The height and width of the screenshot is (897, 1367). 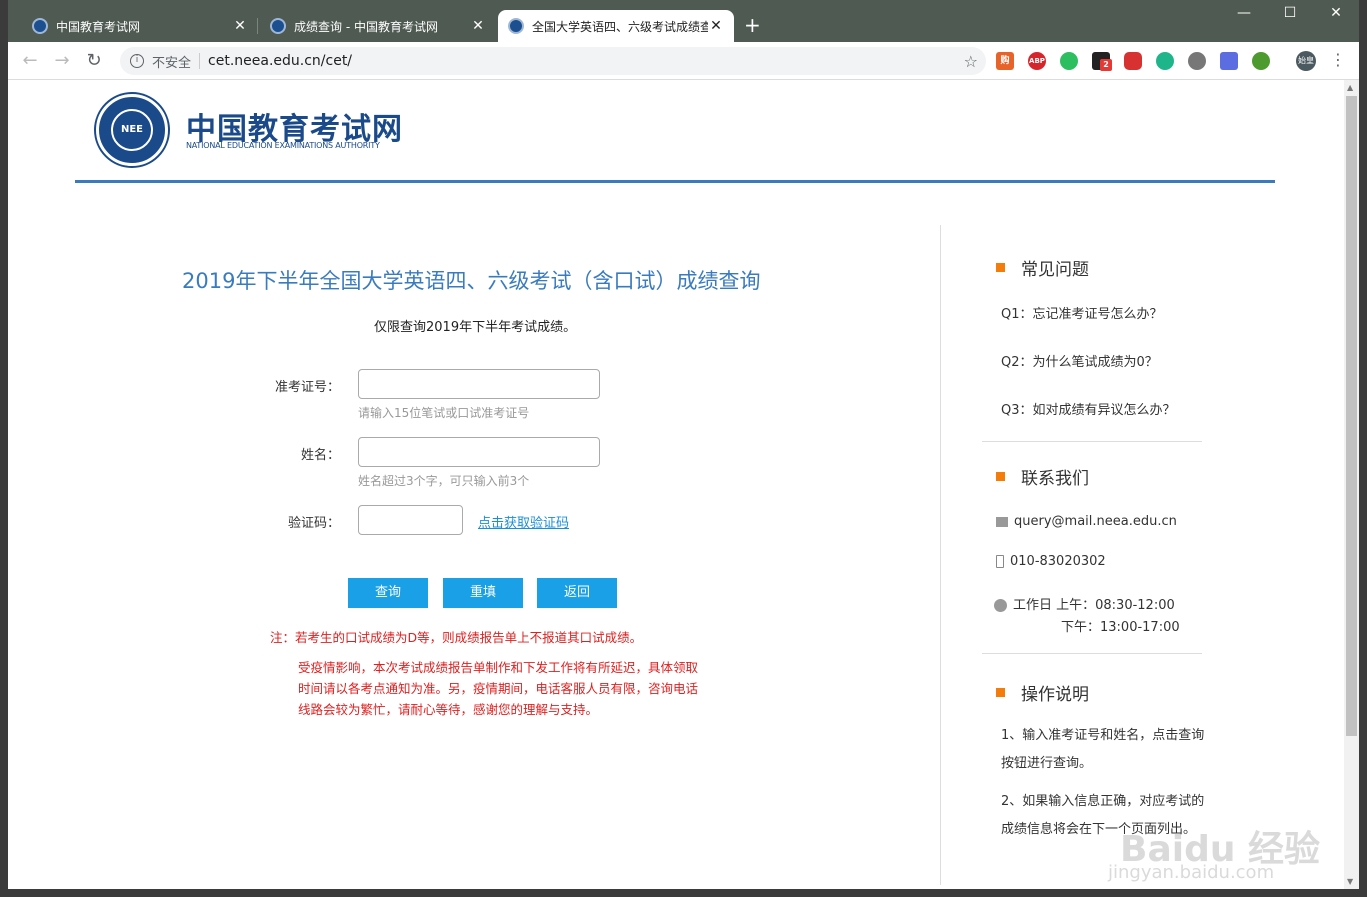 I want to click on reload-icon: ↻, so click(x=94, y=60).